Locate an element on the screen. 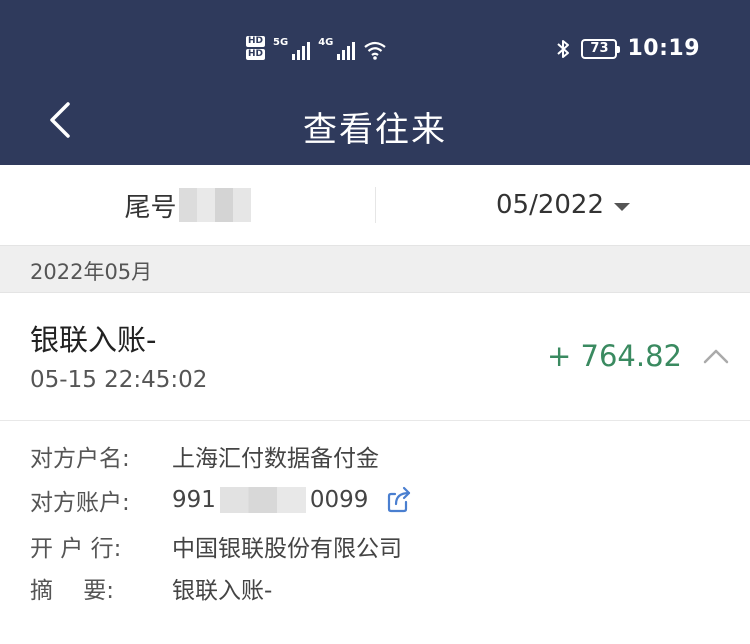 The image size is (750, 644). detail-row-name: 对方户名: 上海汇付数据备付金 is located at coordinates (204, 456).